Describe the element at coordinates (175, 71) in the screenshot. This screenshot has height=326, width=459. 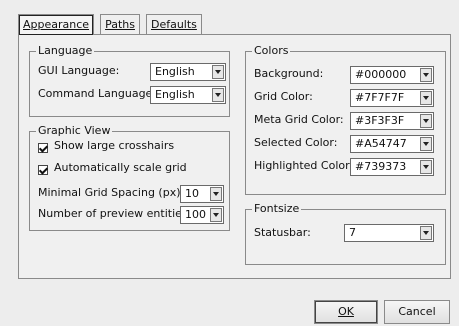
I see `gui-language-value: English` at that location.